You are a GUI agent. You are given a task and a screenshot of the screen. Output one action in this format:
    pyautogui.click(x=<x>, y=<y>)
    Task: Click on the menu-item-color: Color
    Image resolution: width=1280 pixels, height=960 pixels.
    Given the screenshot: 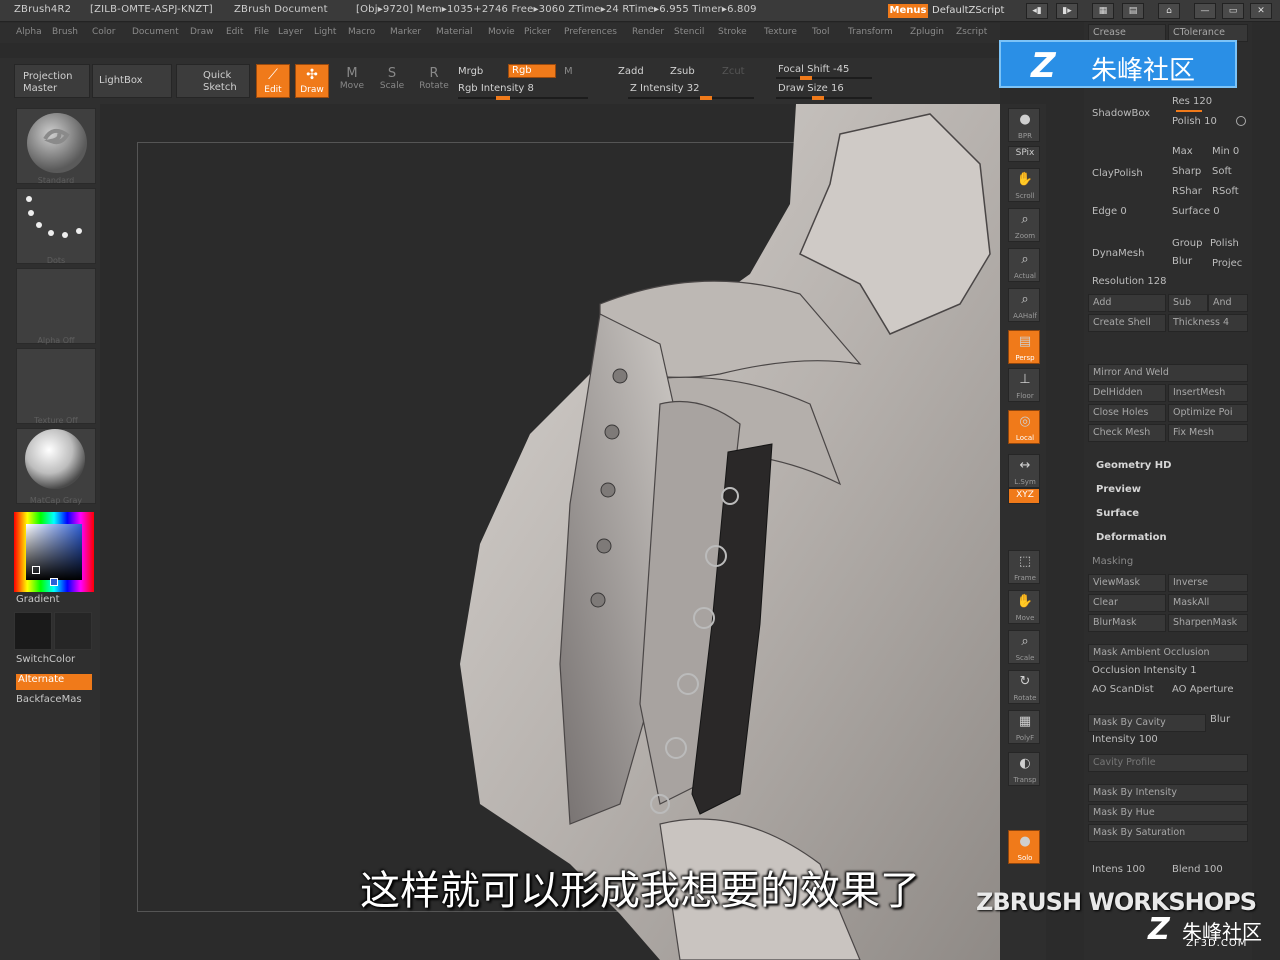 What is the action you would take?
    pyautogui.click(x=104, y=32)
    